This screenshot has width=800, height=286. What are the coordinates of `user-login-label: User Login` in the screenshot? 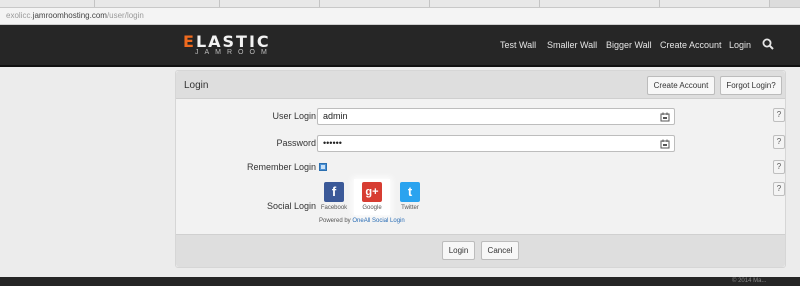 It's located at (294, 116).